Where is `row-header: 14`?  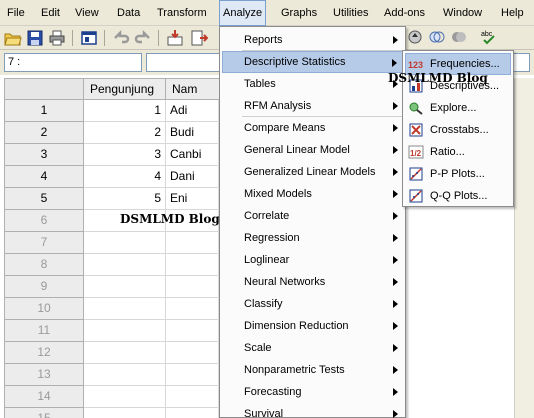 row-header: 14 is located at coordinates (44, 397).